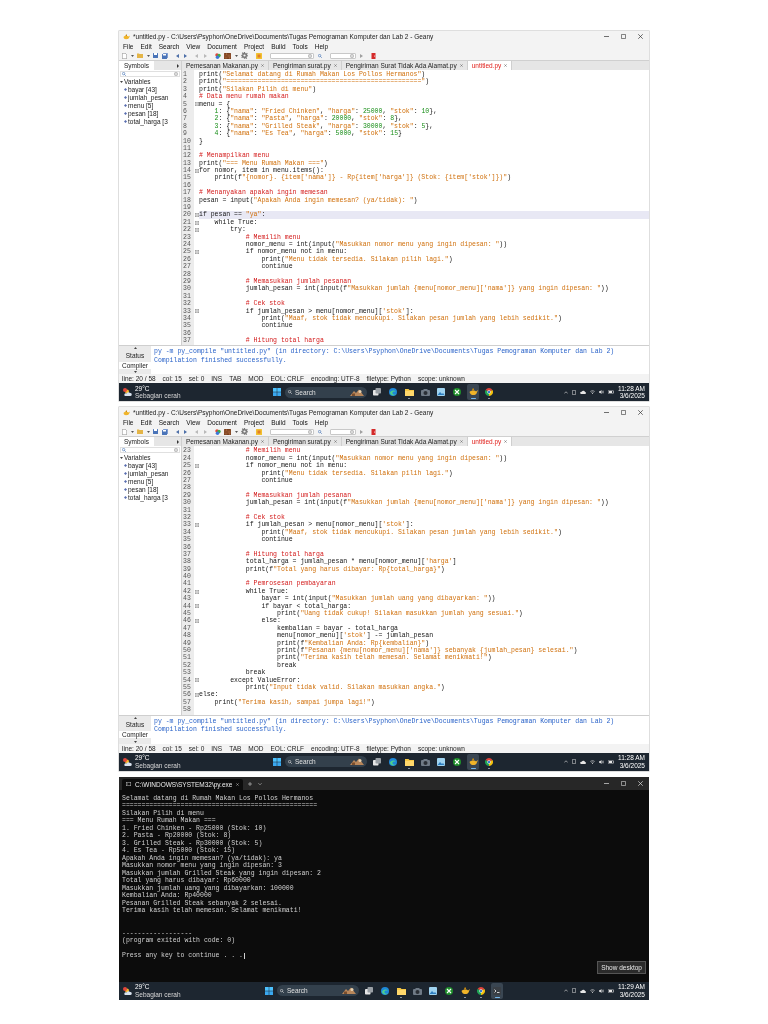 Image resolution: width=768 pixels, height=1024 pixels. What do you see at coordinates (125, 105) in the screenshot?
I see `variable-icon` at bounding box center [125, 105].